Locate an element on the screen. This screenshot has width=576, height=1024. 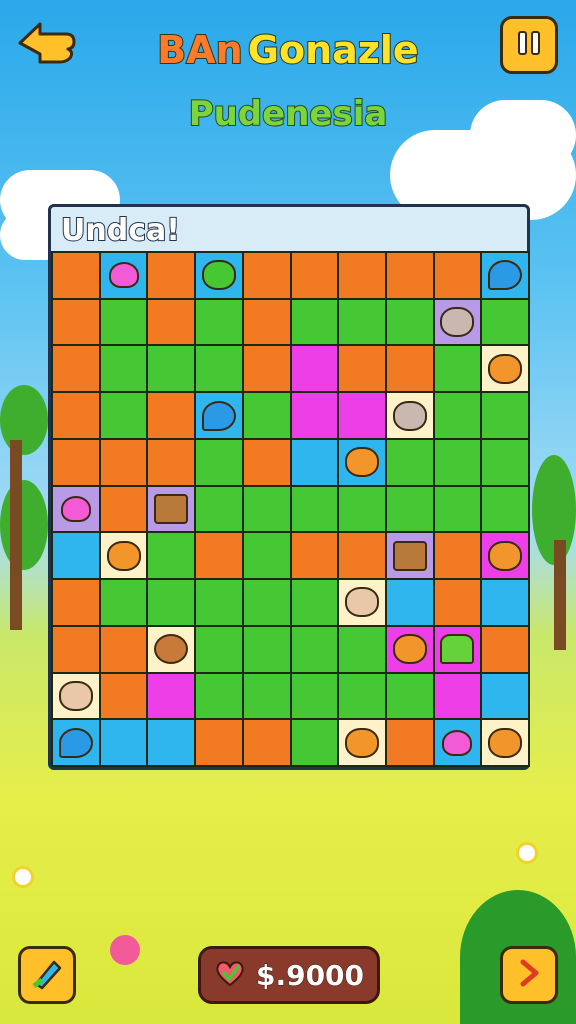
pause-button is located at coordinates (529, 45).